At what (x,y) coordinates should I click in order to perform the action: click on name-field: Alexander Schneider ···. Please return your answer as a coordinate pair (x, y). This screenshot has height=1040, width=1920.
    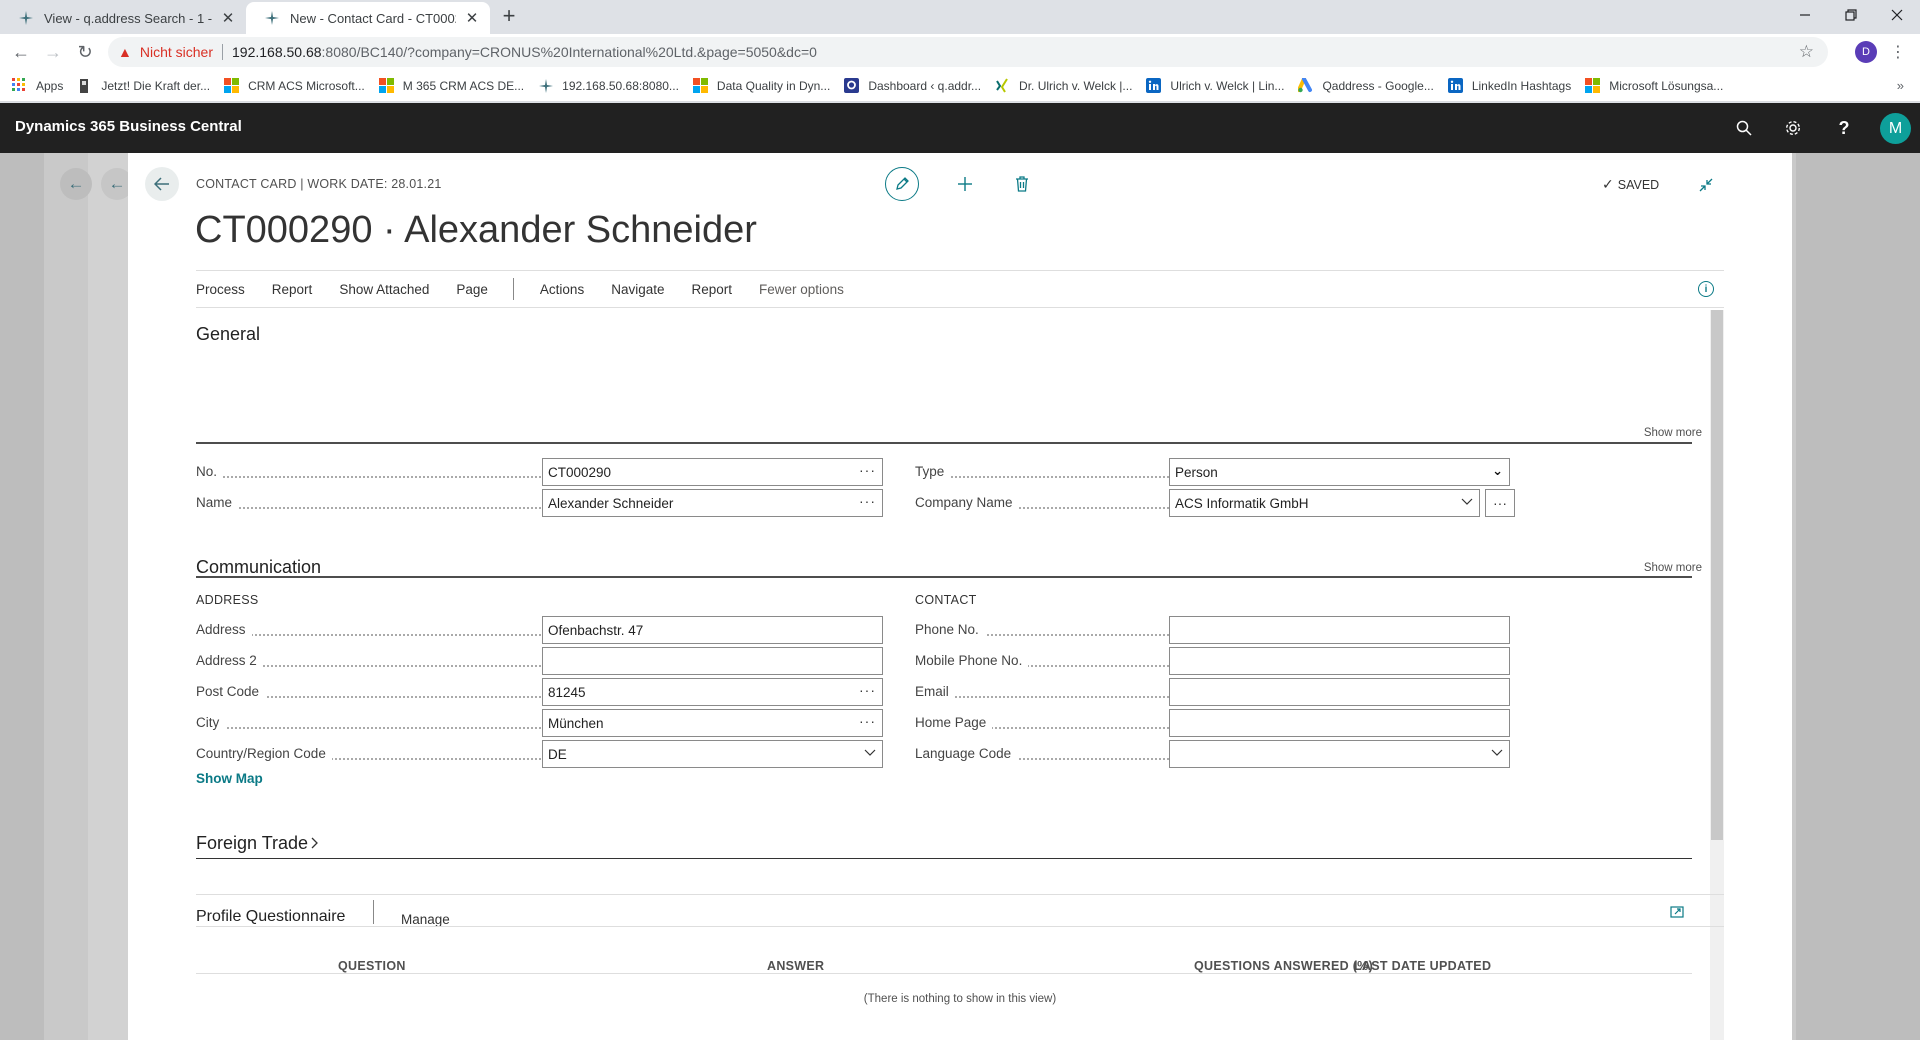
    Looking at the image, I should click on (712, 503).